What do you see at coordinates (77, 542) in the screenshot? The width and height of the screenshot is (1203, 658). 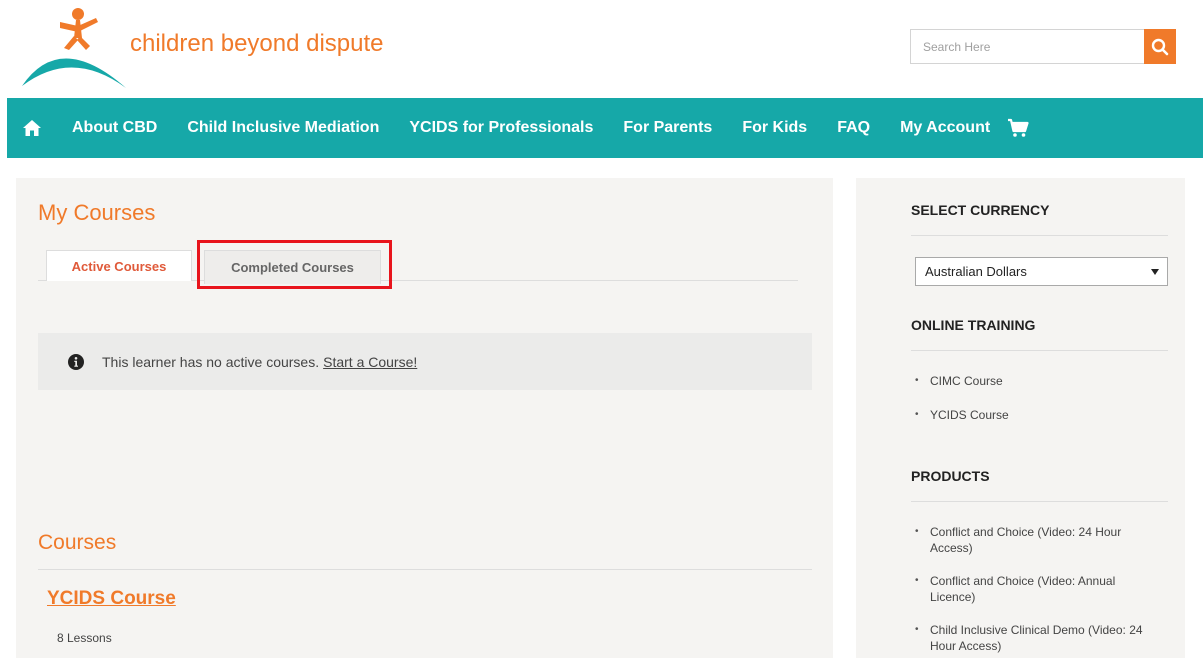 I see `courses-heading: Courses` at bounding box center [77, 542].